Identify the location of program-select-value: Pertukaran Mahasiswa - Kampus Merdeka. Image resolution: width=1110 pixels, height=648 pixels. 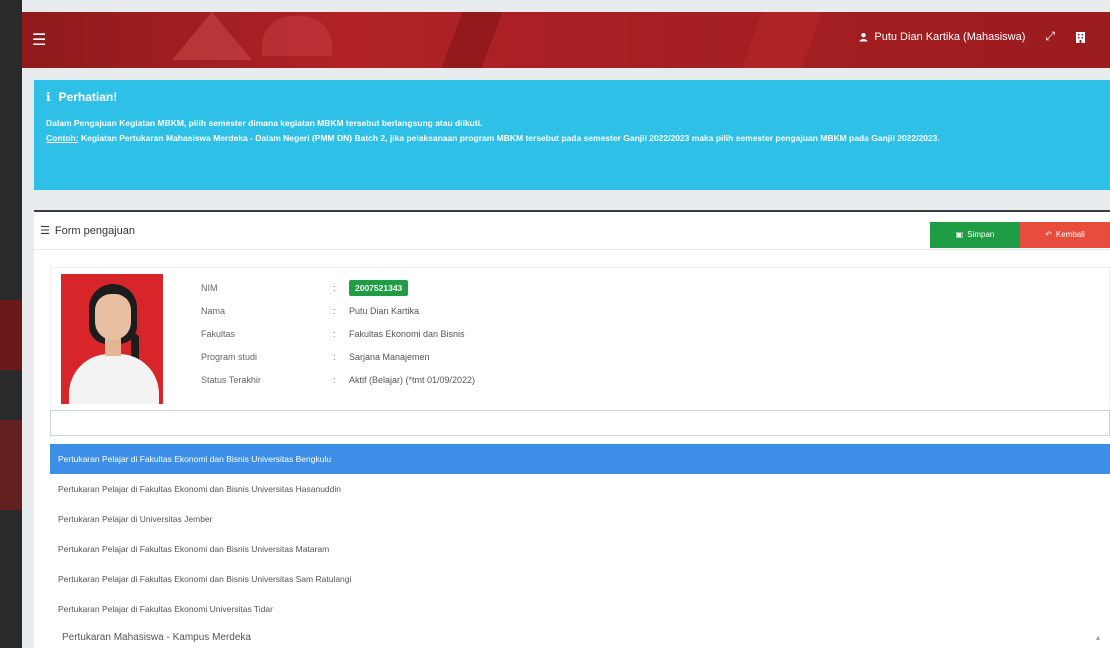
(156, 637).